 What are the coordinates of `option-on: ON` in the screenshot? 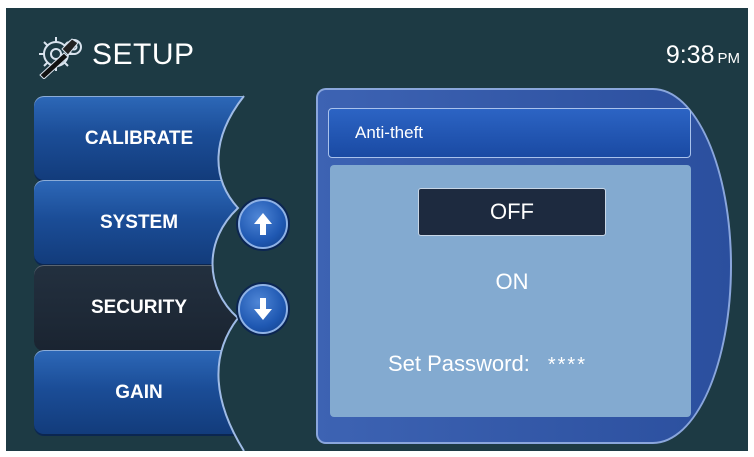 It's located at (512, 282).